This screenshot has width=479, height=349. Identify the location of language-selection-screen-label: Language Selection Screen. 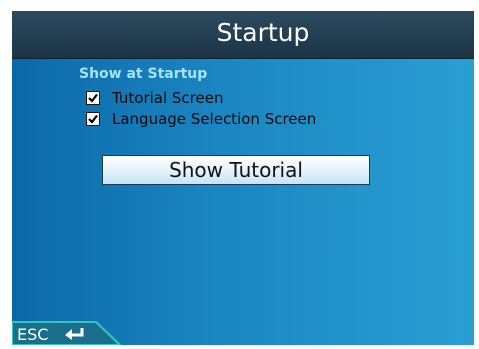
(214, 119).